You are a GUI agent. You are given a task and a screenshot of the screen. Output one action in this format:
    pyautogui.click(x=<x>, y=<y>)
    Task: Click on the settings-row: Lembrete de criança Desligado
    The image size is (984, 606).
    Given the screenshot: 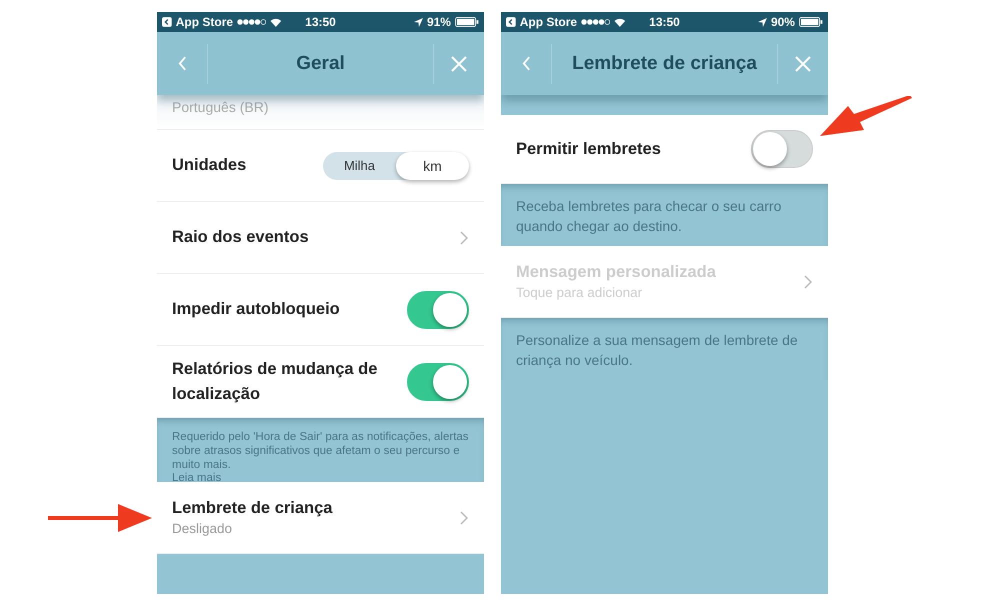 What is the action you would take?
    pyautogui.click(x=320, y=518)
    